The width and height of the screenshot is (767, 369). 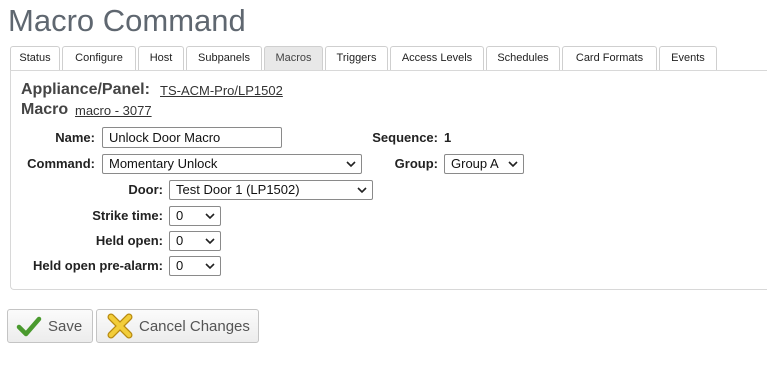 I want to click on sequence-label: Sequence:, so click(x=405, y=137).